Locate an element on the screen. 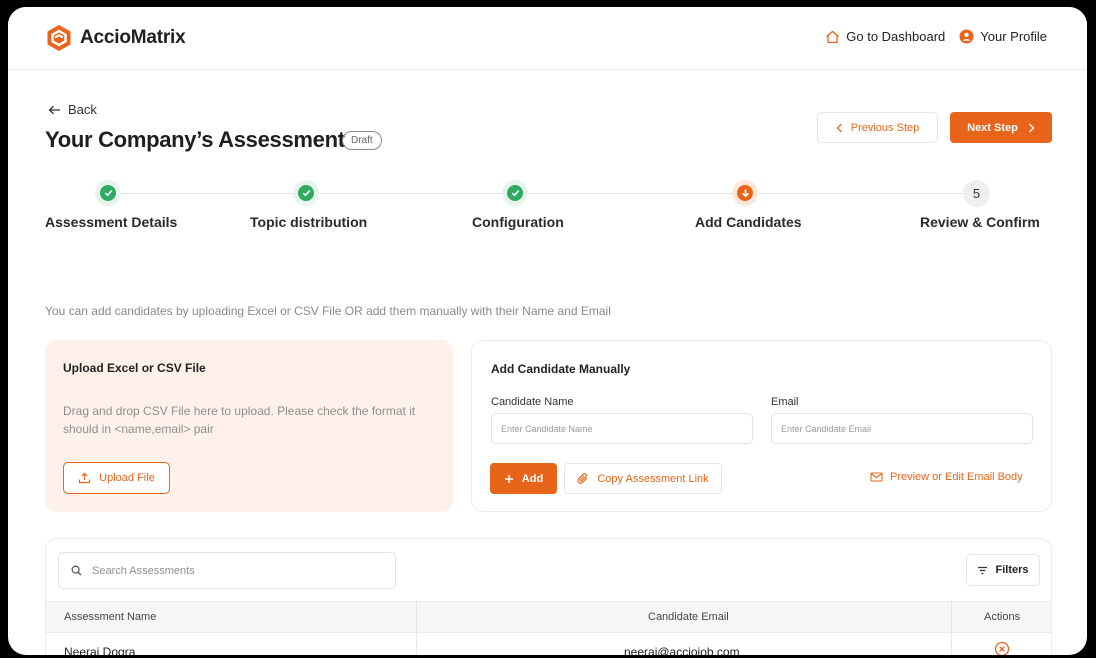 This screenshot has width=1096, height=658. go-to-dashboard-link: Go to Dashboard is located at coordinates (885, 36).